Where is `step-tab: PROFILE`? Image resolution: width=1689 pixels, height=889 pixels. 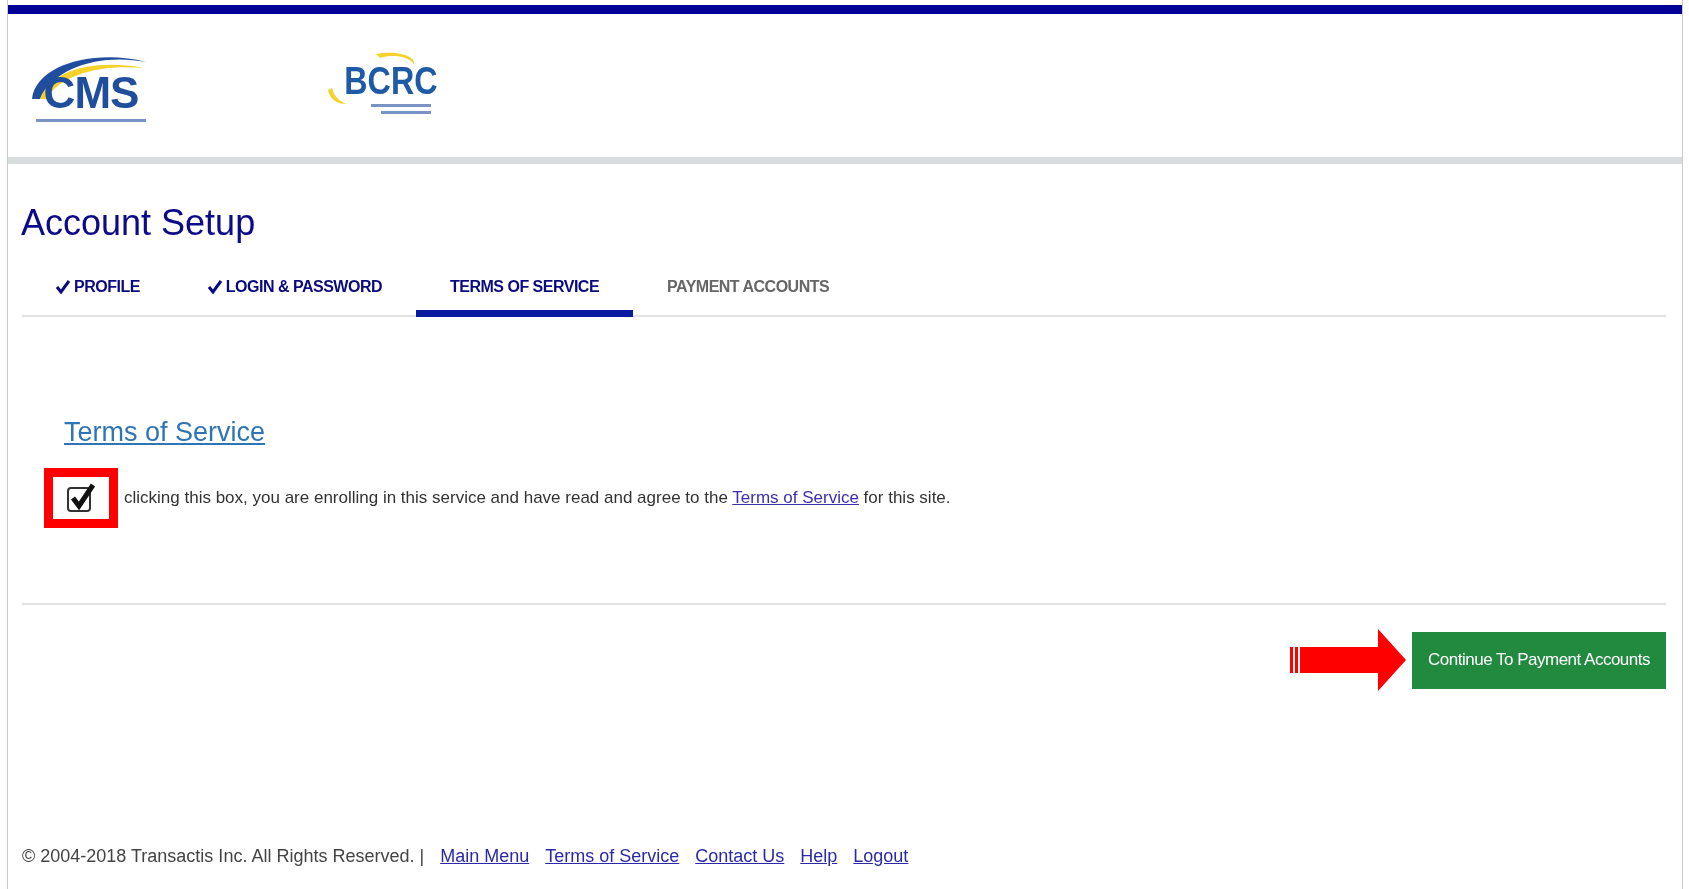
step-tab: PROFILE is located at coordinates (98, 290).